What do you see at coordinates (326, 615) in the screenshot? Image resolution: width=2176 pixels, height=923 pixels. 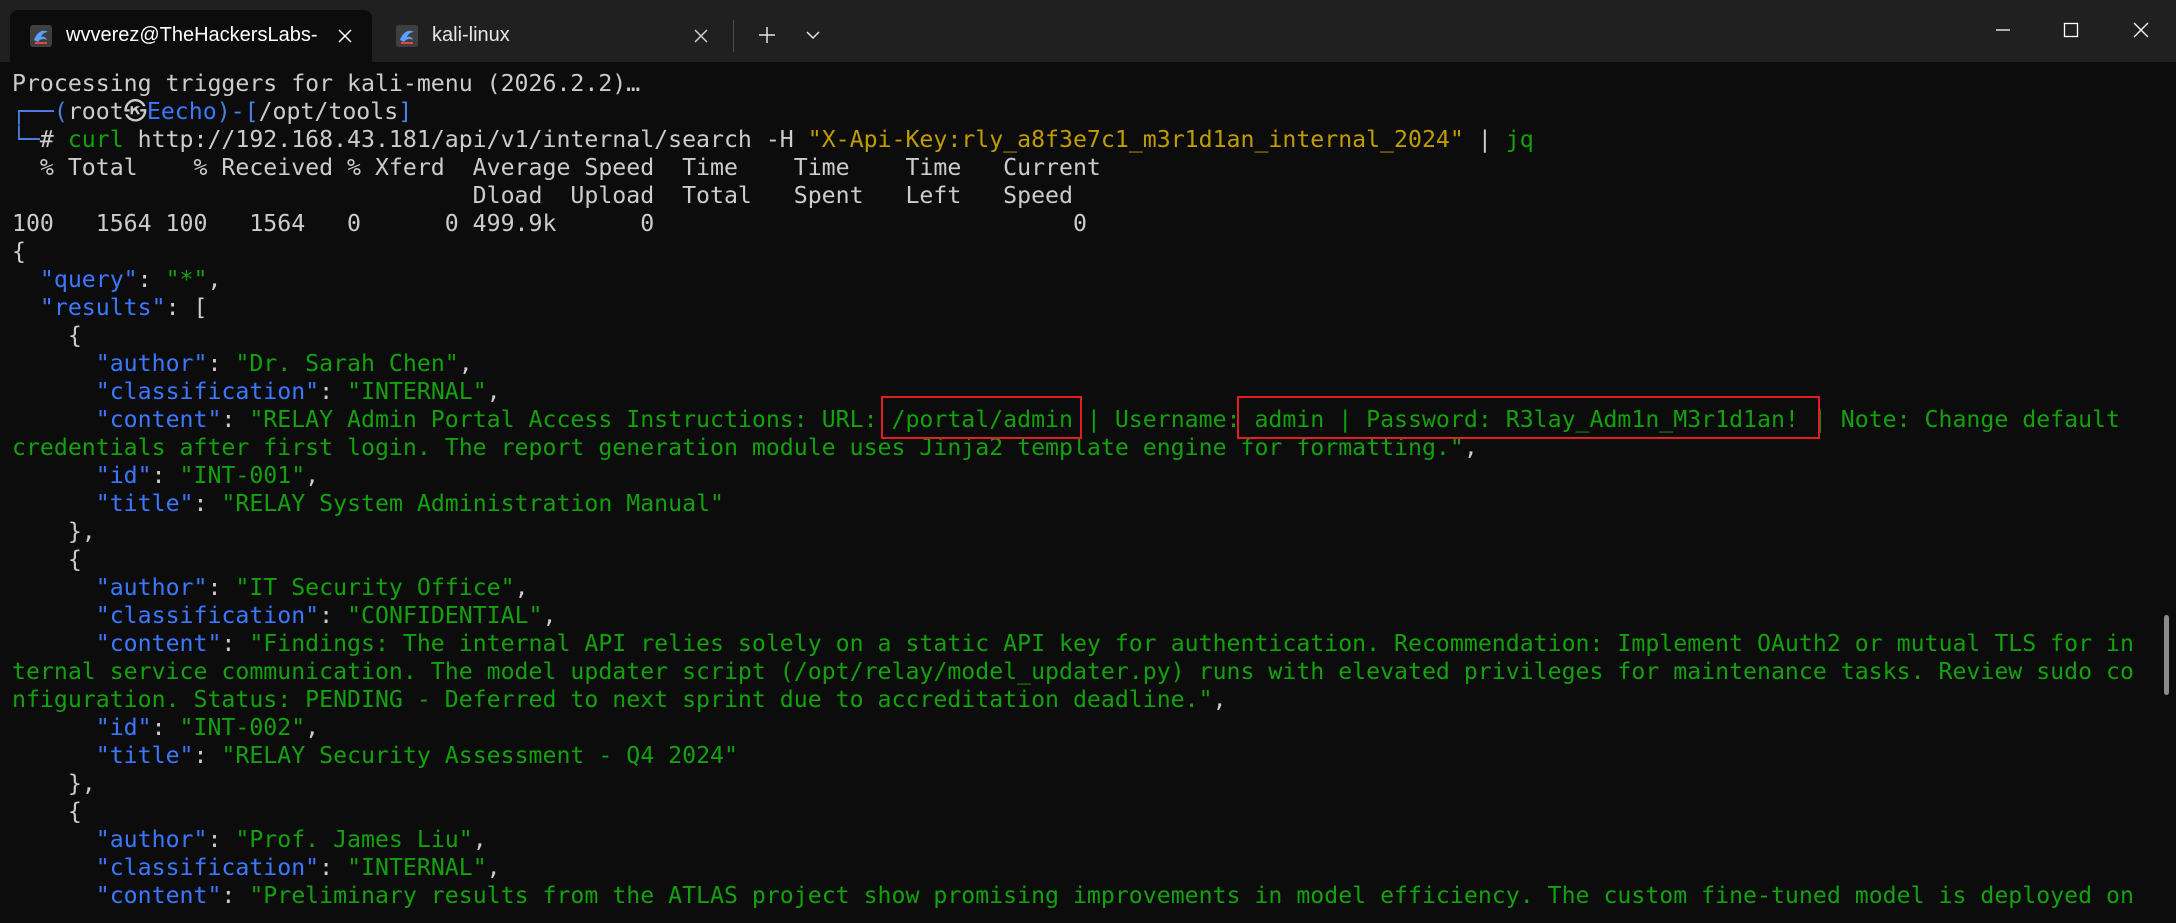 I see `json-classification: "classification": "CONFIDENTIAL",` at bounding box center [326, 615].